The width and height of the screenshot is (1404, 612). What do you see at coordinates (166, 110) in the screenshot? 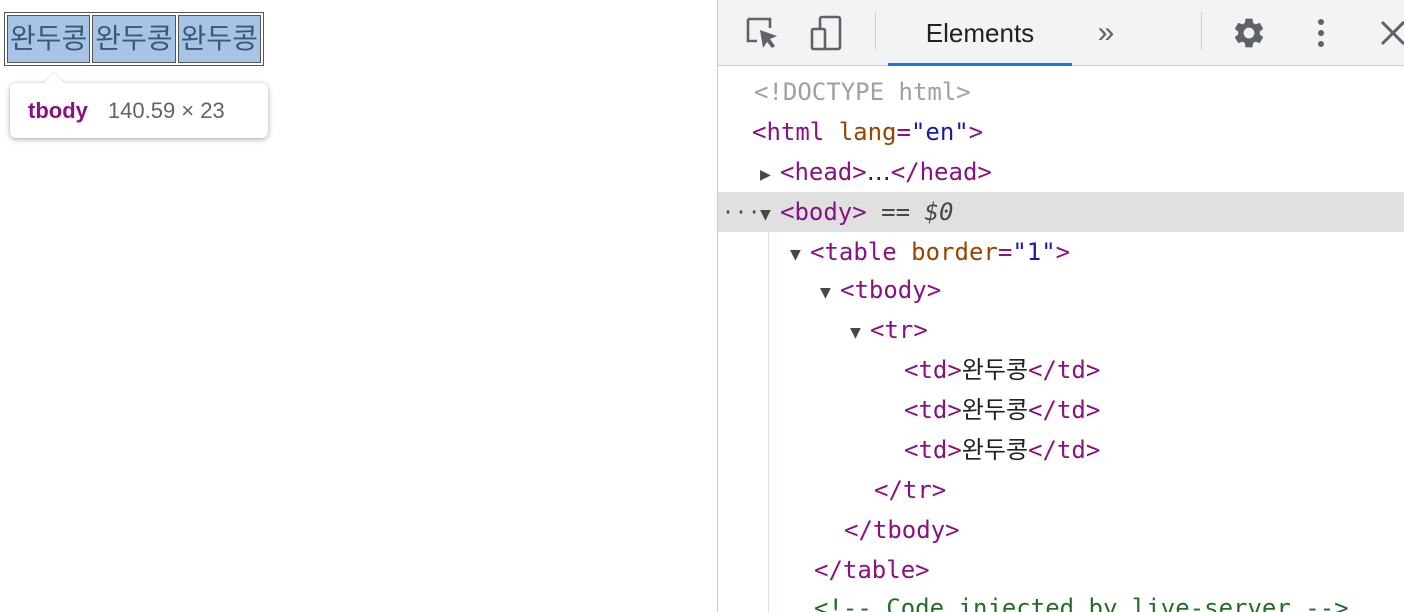
I see `tooltip-dimensions: 140.59 × 23` at bounding box center [166, 110].